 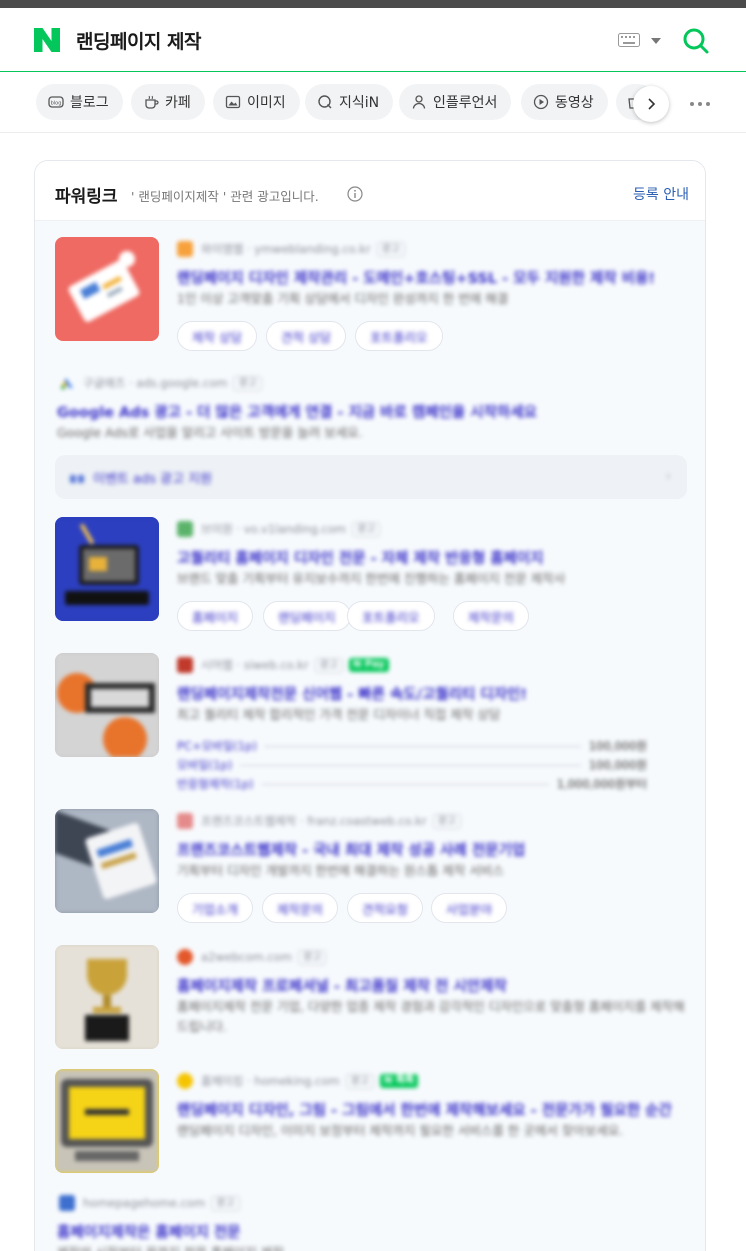 I want to click on keyboard-icon, so click(x=629, y=40).